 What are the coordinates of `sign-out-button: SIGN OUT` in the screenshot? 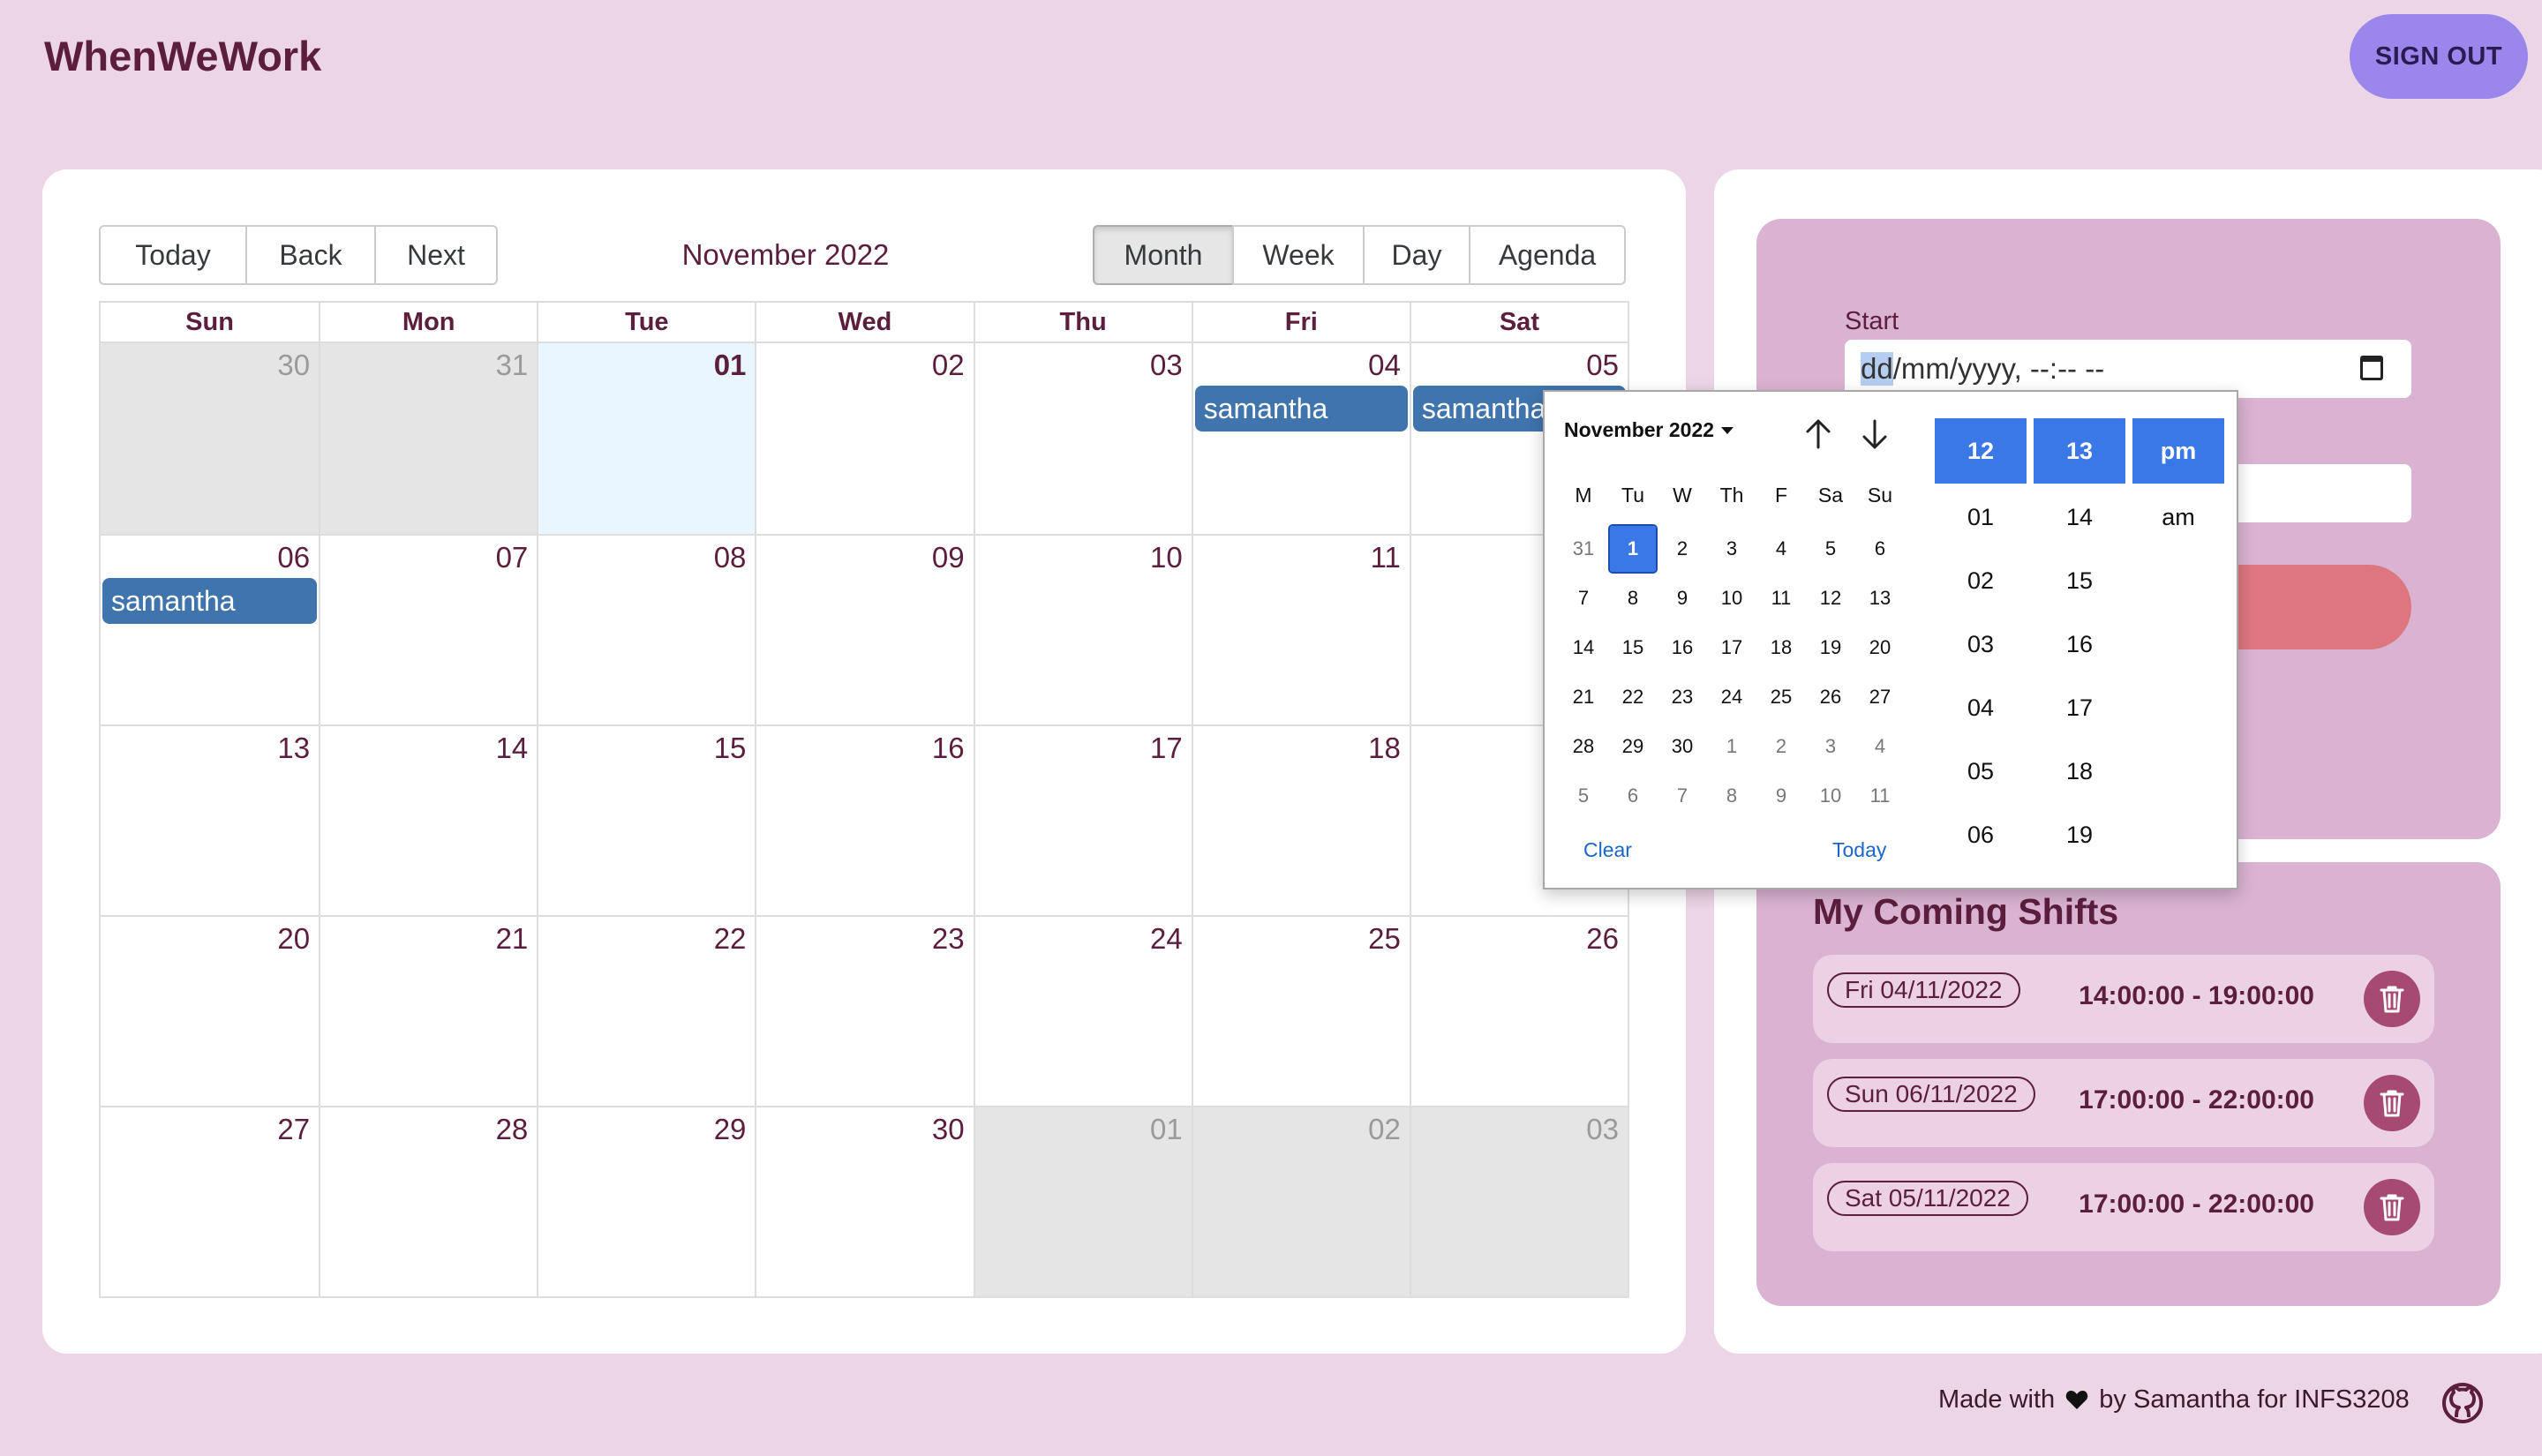 It's located at (2439, 56).